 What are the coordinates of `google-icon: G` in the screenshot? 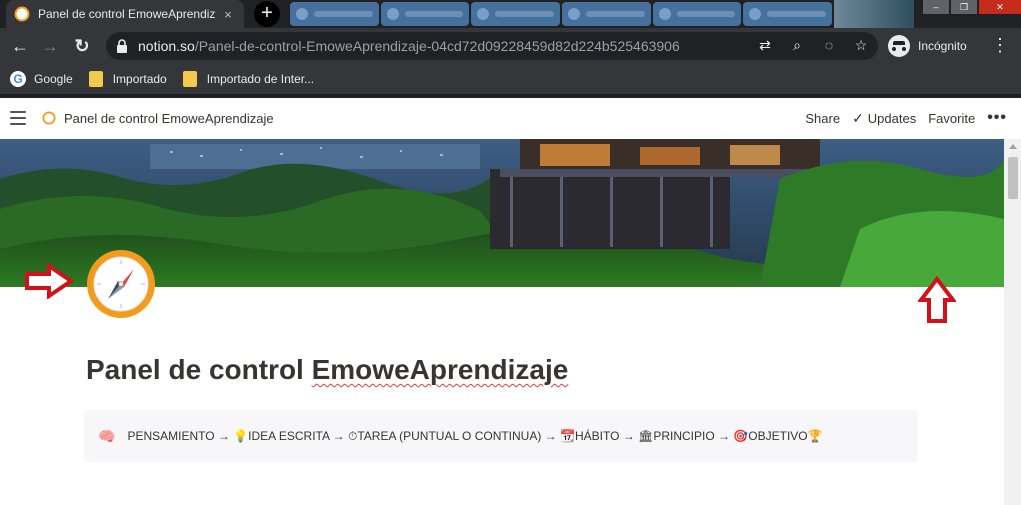 It's located at (18, 79).